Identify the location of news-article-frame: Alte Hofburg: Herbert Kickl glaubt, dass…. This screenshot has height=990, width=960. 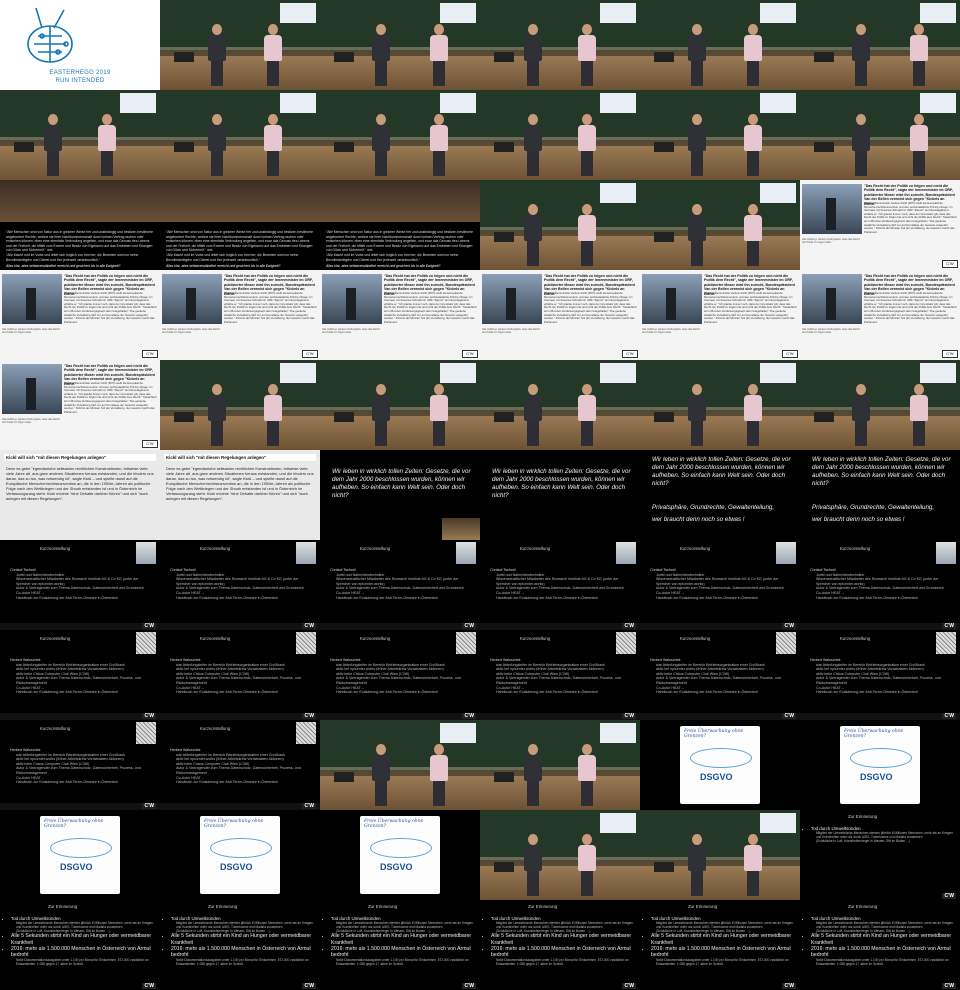
(880, 225).